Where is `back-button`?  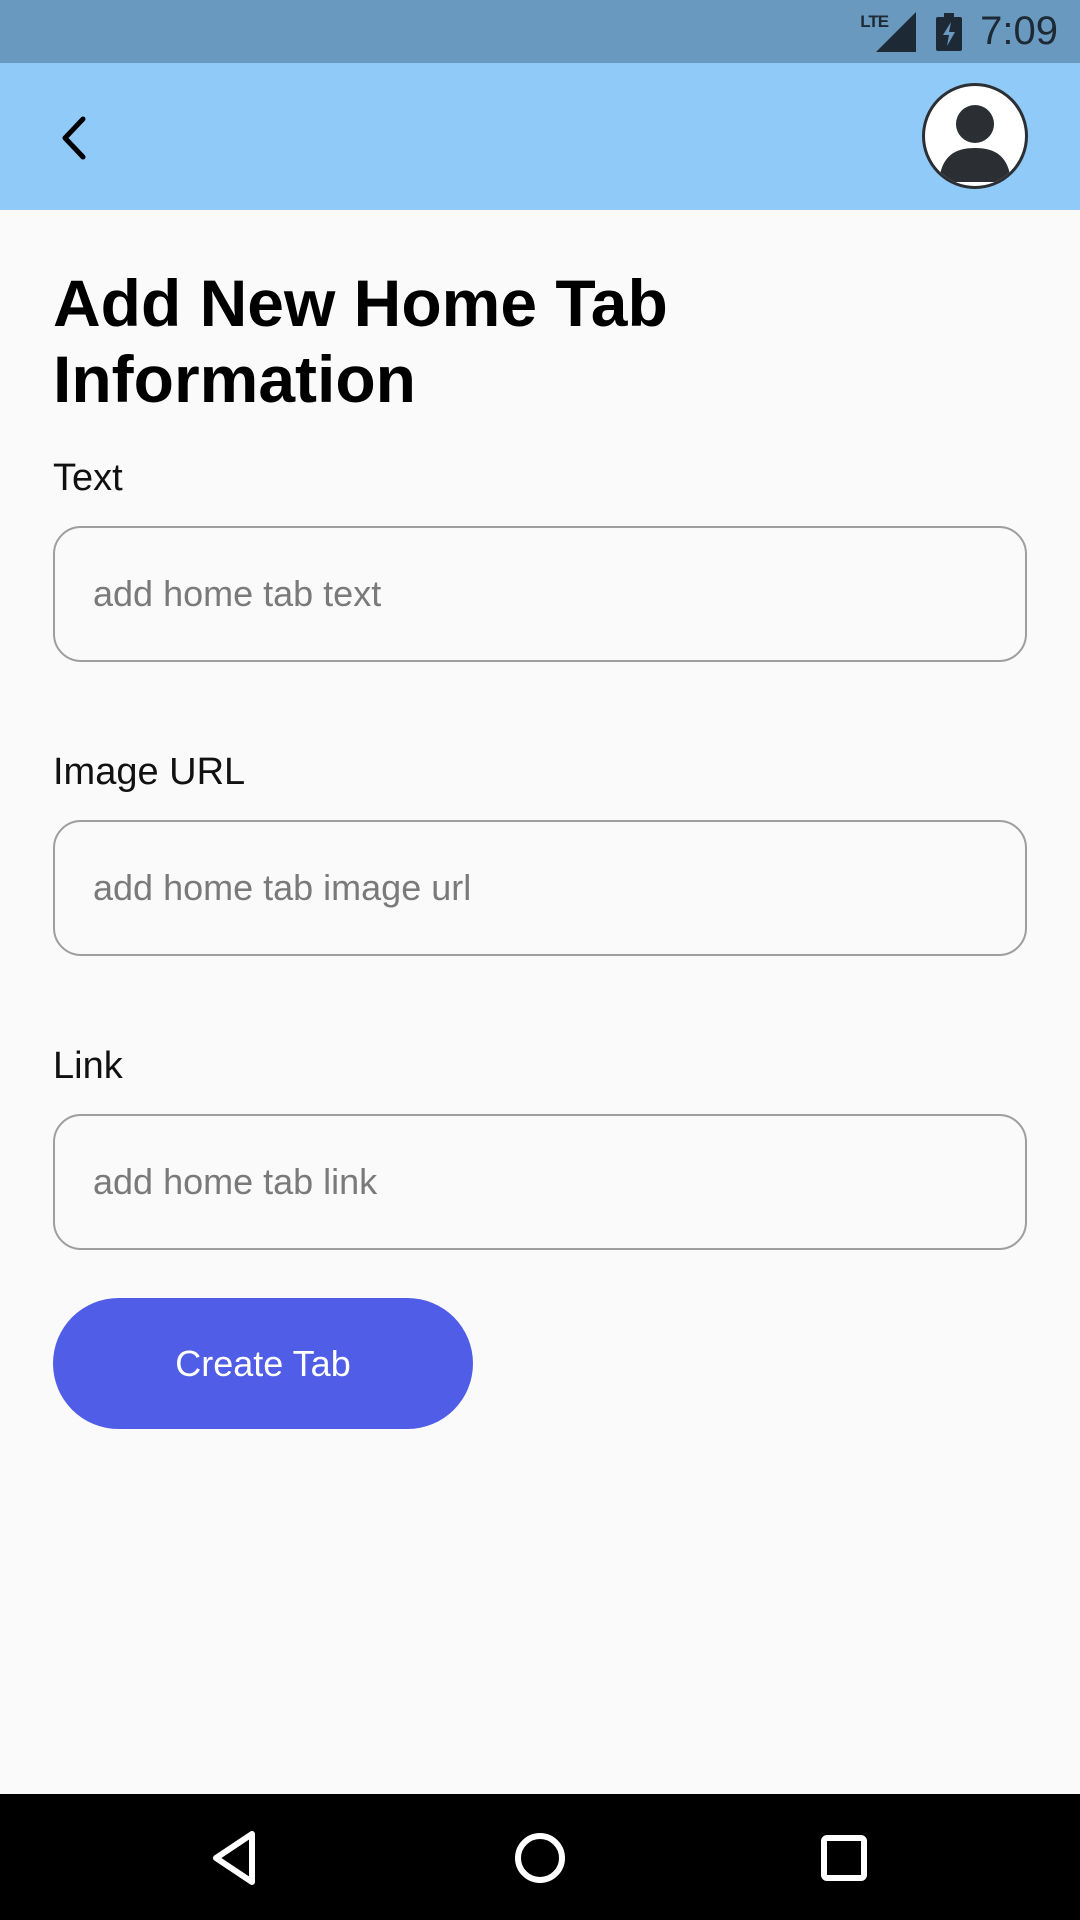
back-button is located at coordinates (75, 138).